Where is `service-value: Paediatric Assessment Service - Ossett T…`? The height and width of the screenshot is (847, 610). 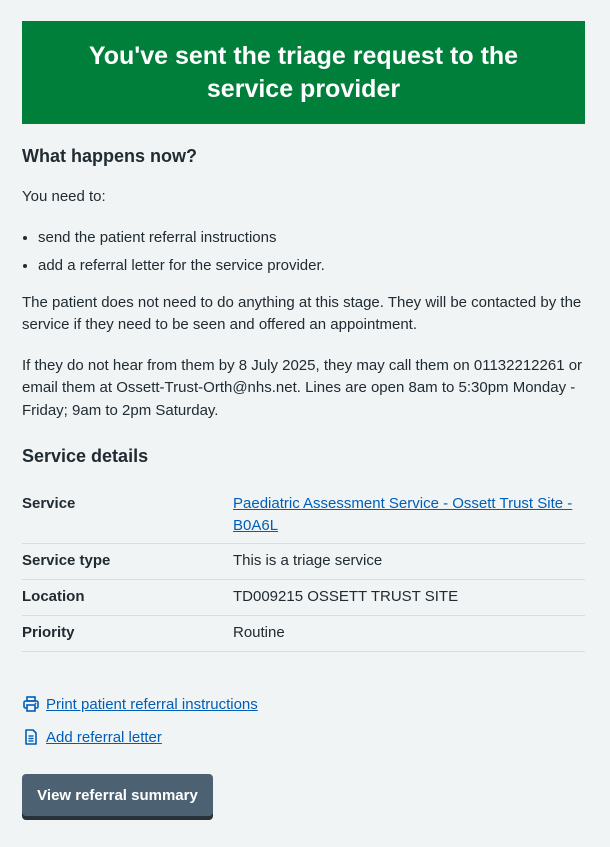 service-value: Paediatric Assessment Service - Ossett T… is located at coordinates (409, 518).